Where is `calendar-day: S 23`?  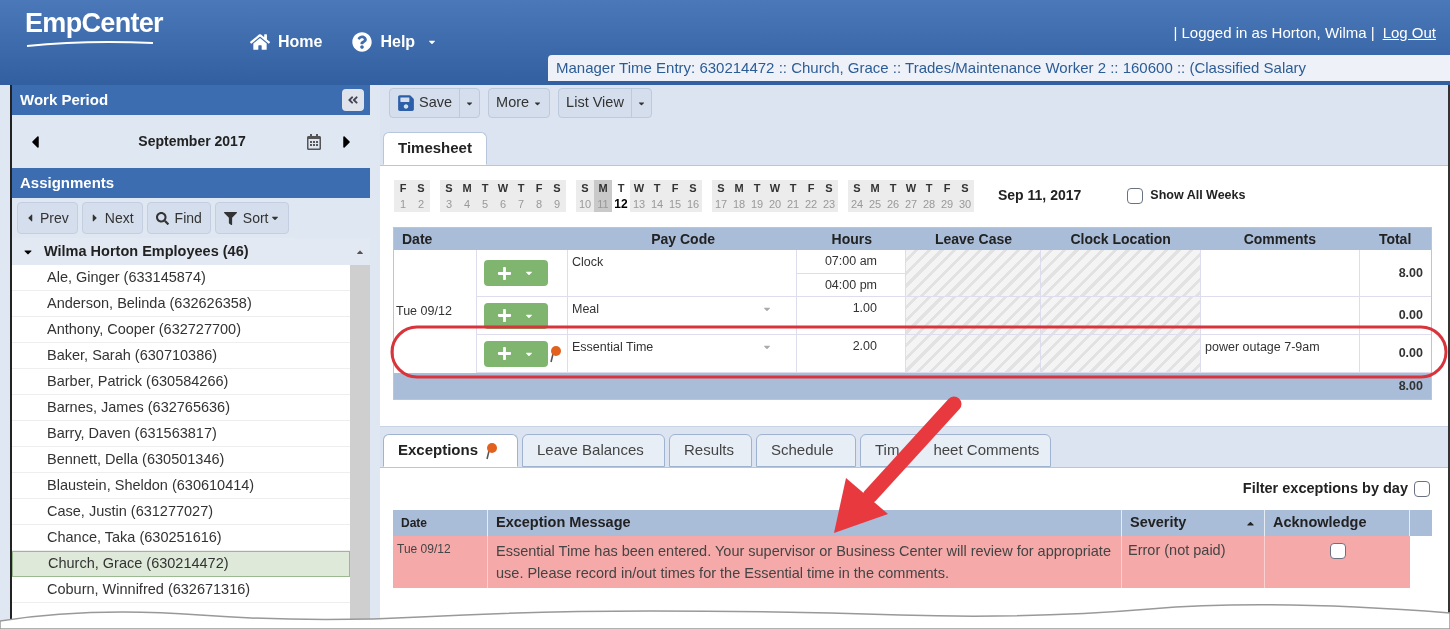 calendar-day: S 23 is located at coordinates (829, 195).